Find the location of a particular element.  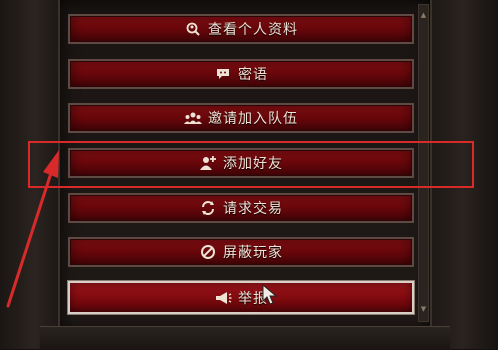

annotation-arrow-icon is located at coordinates (32, 229).